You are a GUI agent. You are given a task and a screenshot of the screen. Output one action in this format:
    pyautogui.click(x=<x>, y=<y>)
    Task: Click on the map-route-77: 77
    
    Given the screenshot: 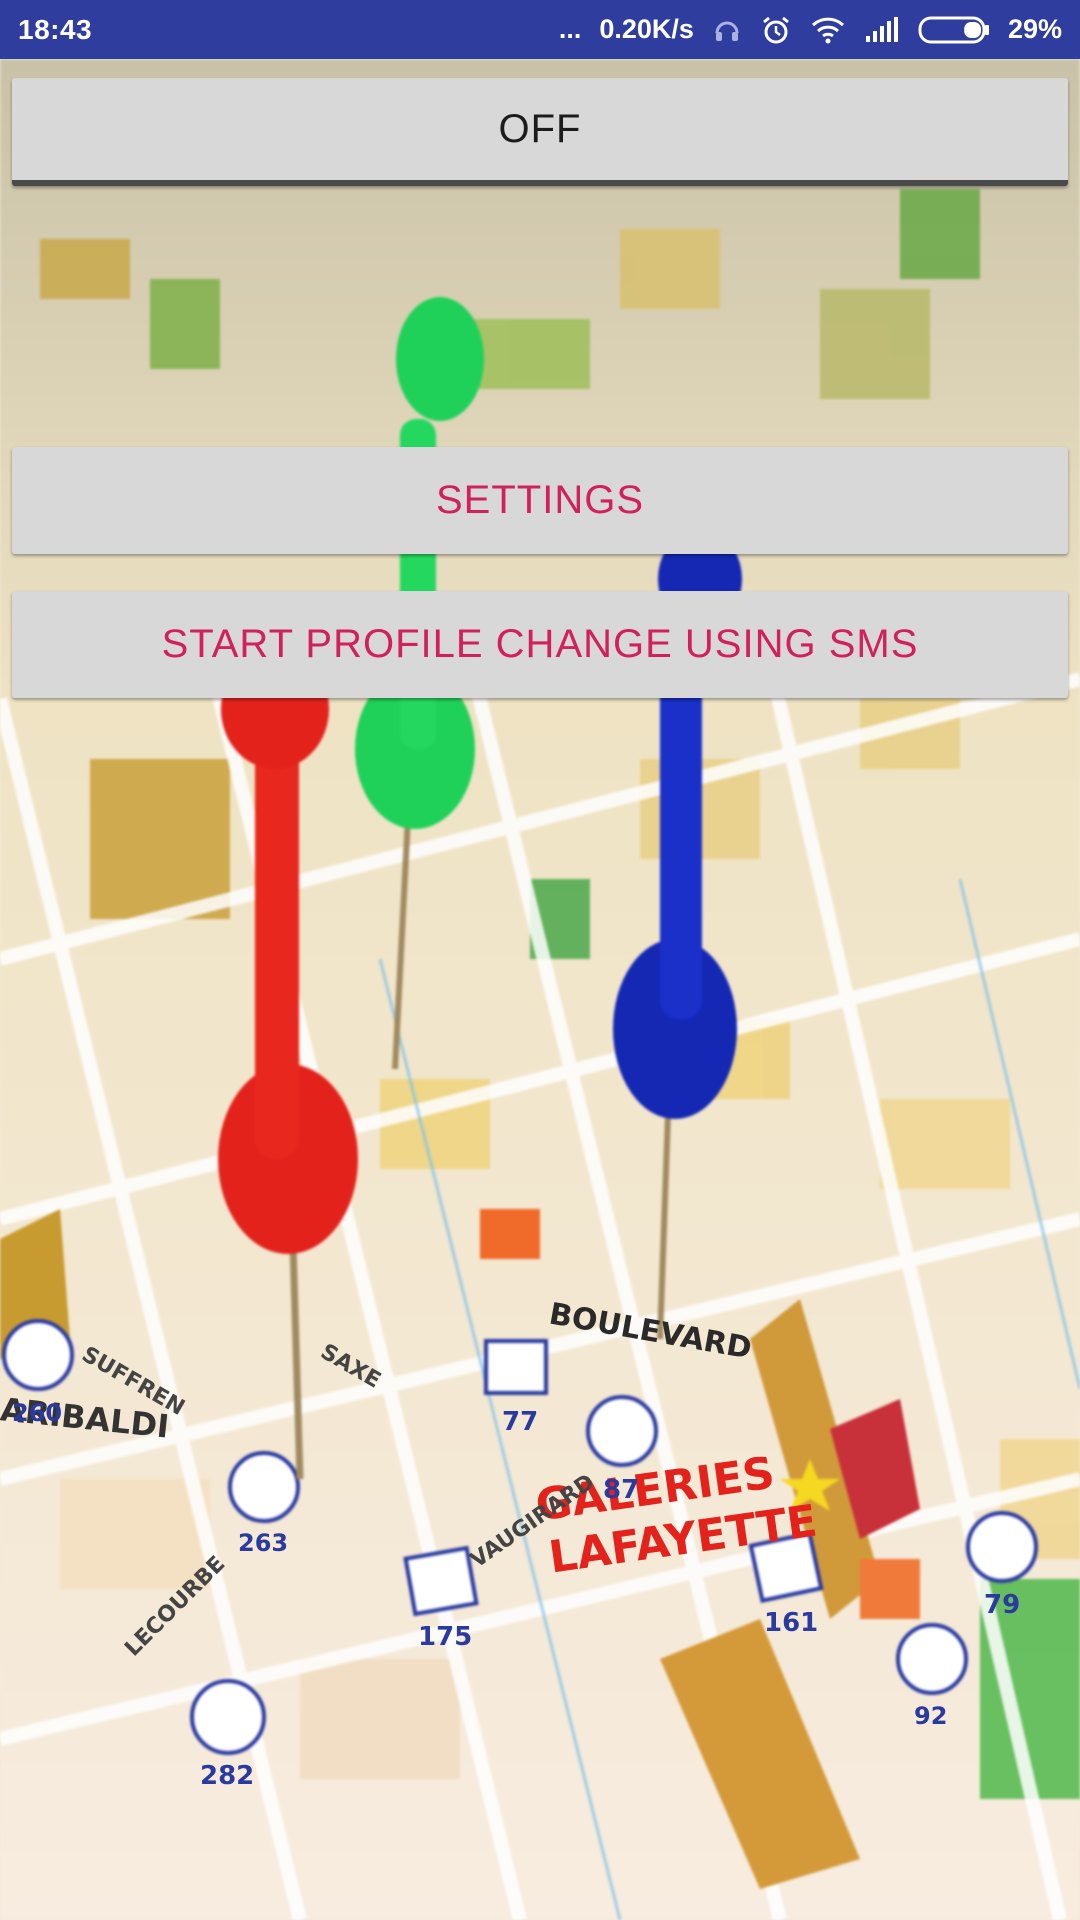 What is the action you would take?
    pyautogui.click(x=520, y=1422)
    